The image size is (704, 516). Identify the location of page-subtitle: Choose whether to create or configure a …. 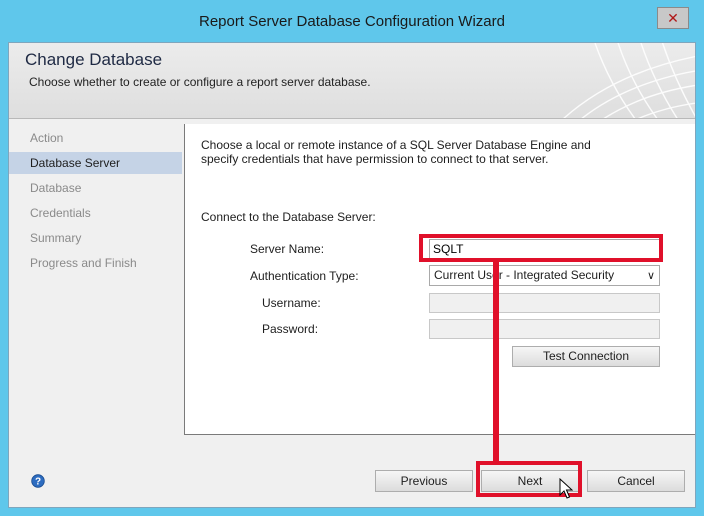
(200, 82).